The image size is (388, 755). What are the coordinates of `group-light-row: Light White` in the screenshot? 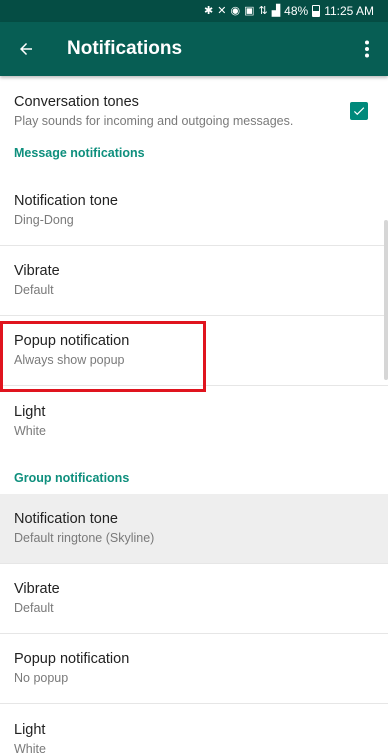 It's located at (194, 729).